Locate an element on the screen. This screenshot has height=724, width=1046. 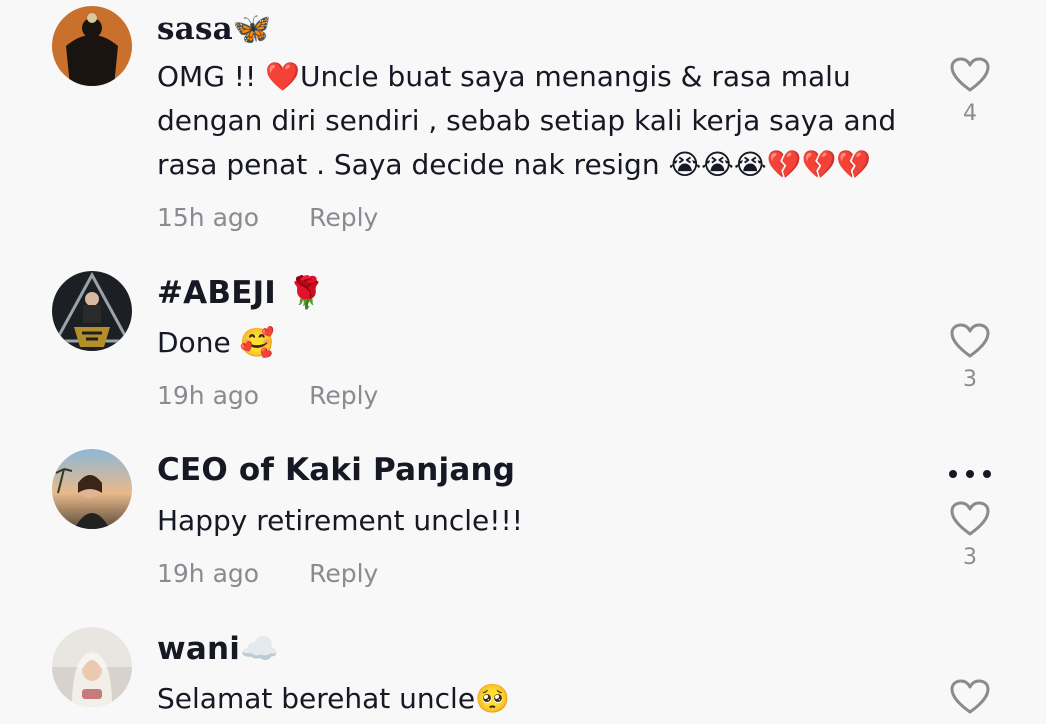
comment-username: wani☁️ is located at coordinates (218, 648).